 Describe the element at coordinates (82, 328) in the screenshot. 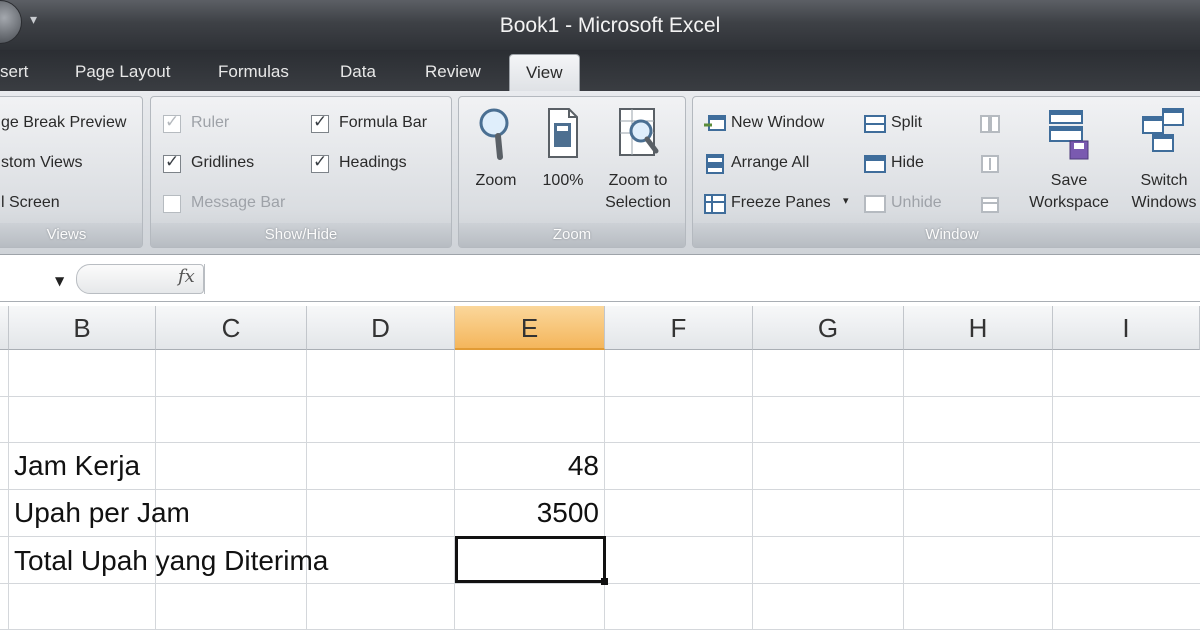

I see `column-header-b: B` at that location.